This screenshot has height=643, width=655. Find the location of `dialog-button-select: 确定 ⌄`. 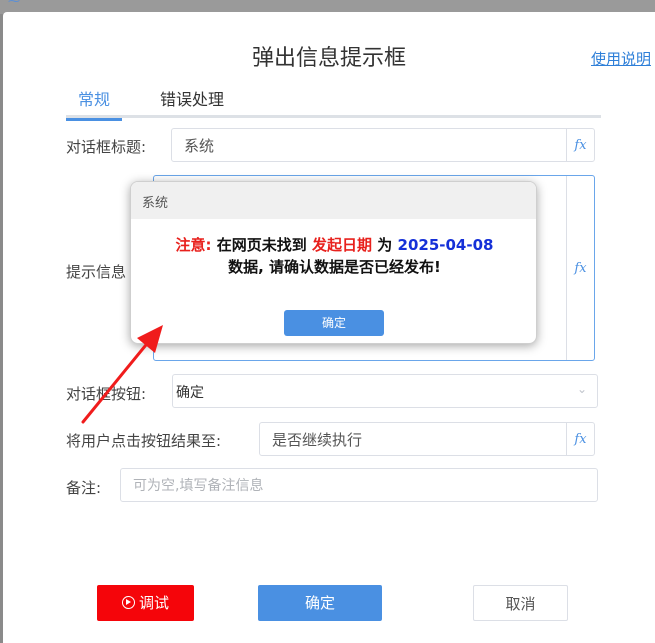

dialog-button-select: 确定 ⌄ is located at coordinates (385, 391).